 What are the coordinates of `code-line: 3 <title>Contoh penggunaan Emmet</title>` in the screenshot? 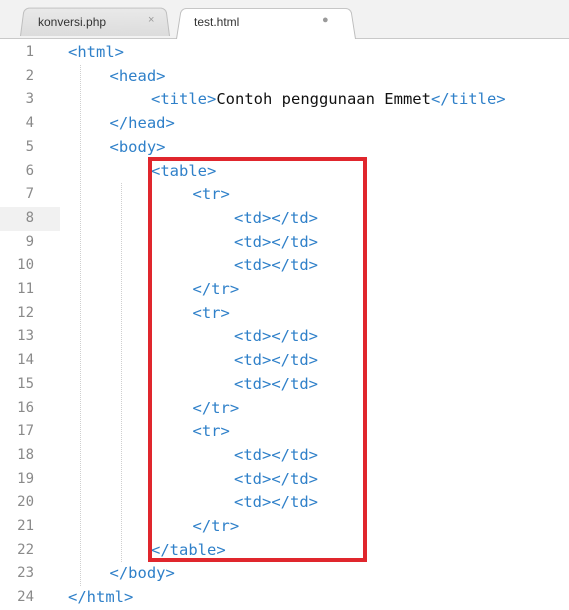 It's located at (284, 100).